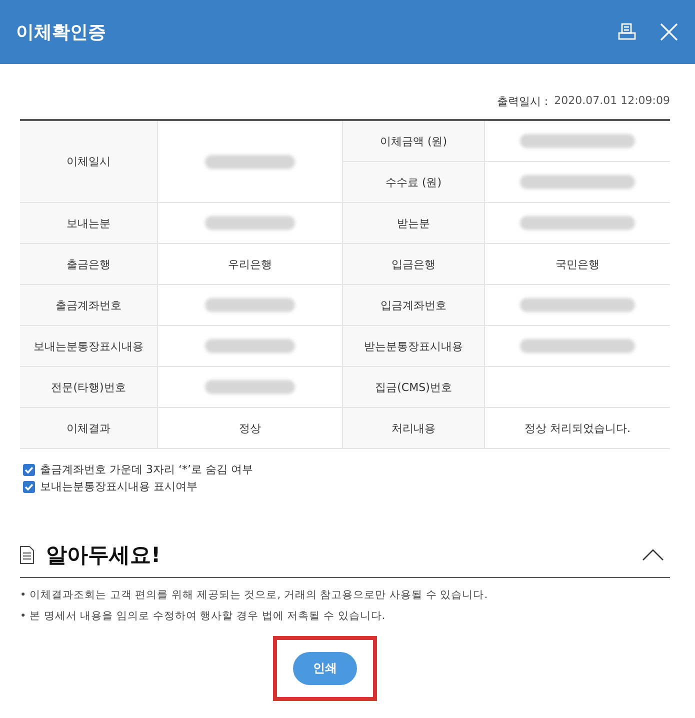 The height and width of the screenshot is (718, 695). Describe the element at coordinates (522, 101) in the screenshot. I see `printed-at-label: 출력일시 :` at that location.